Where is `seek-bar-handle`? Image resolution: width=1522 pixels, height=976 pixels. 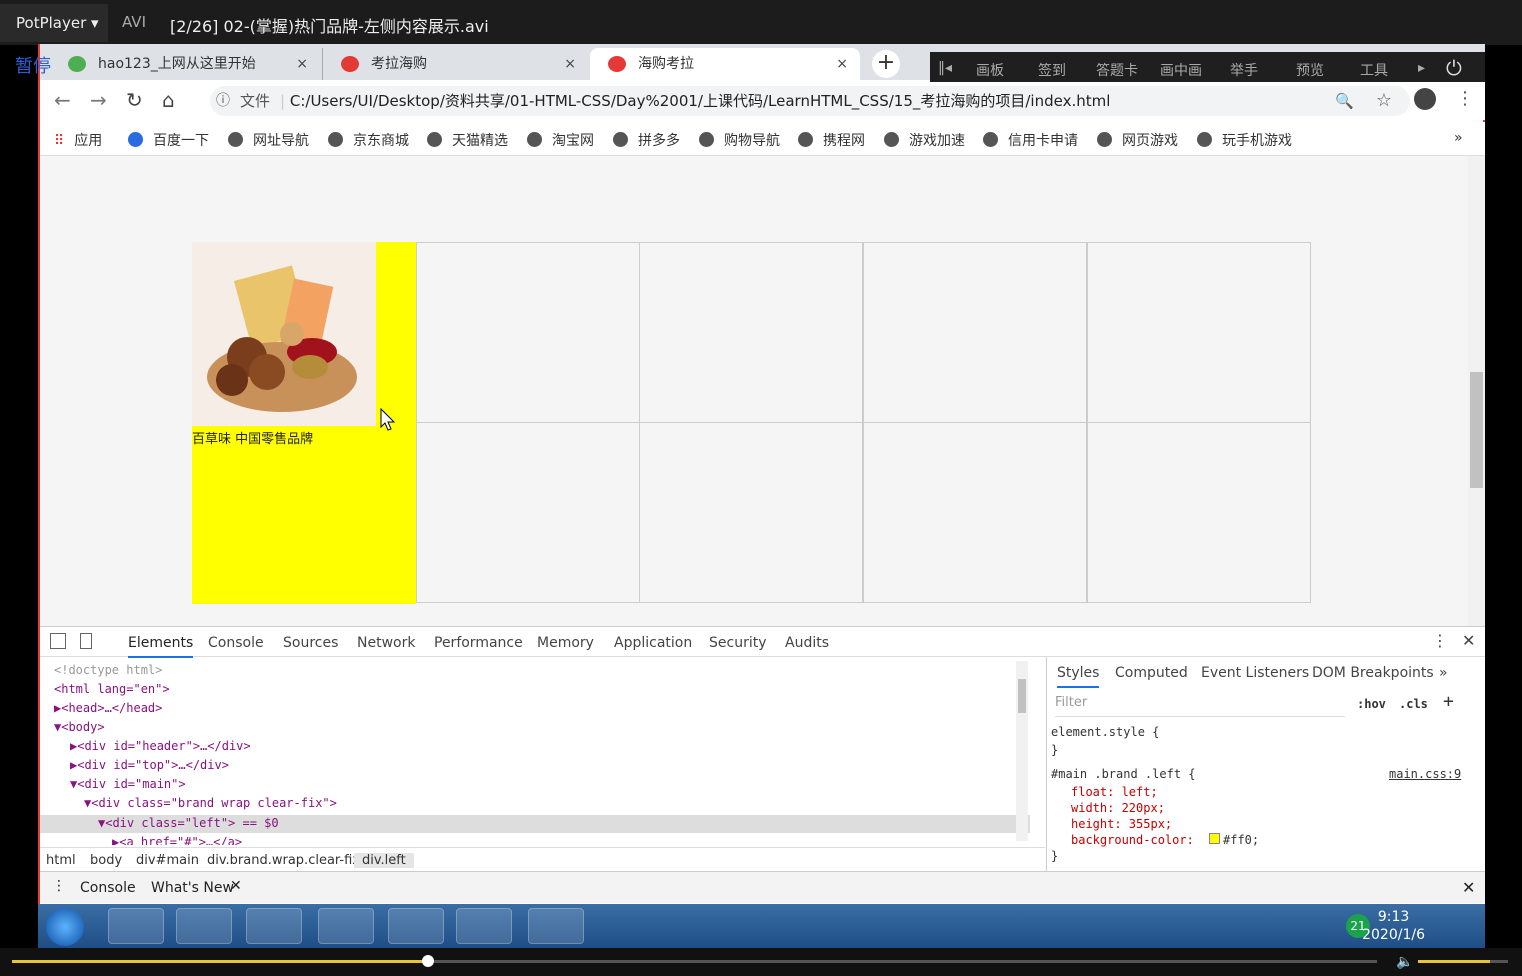
seek-bar-handle is located at coordinates (428, 961).